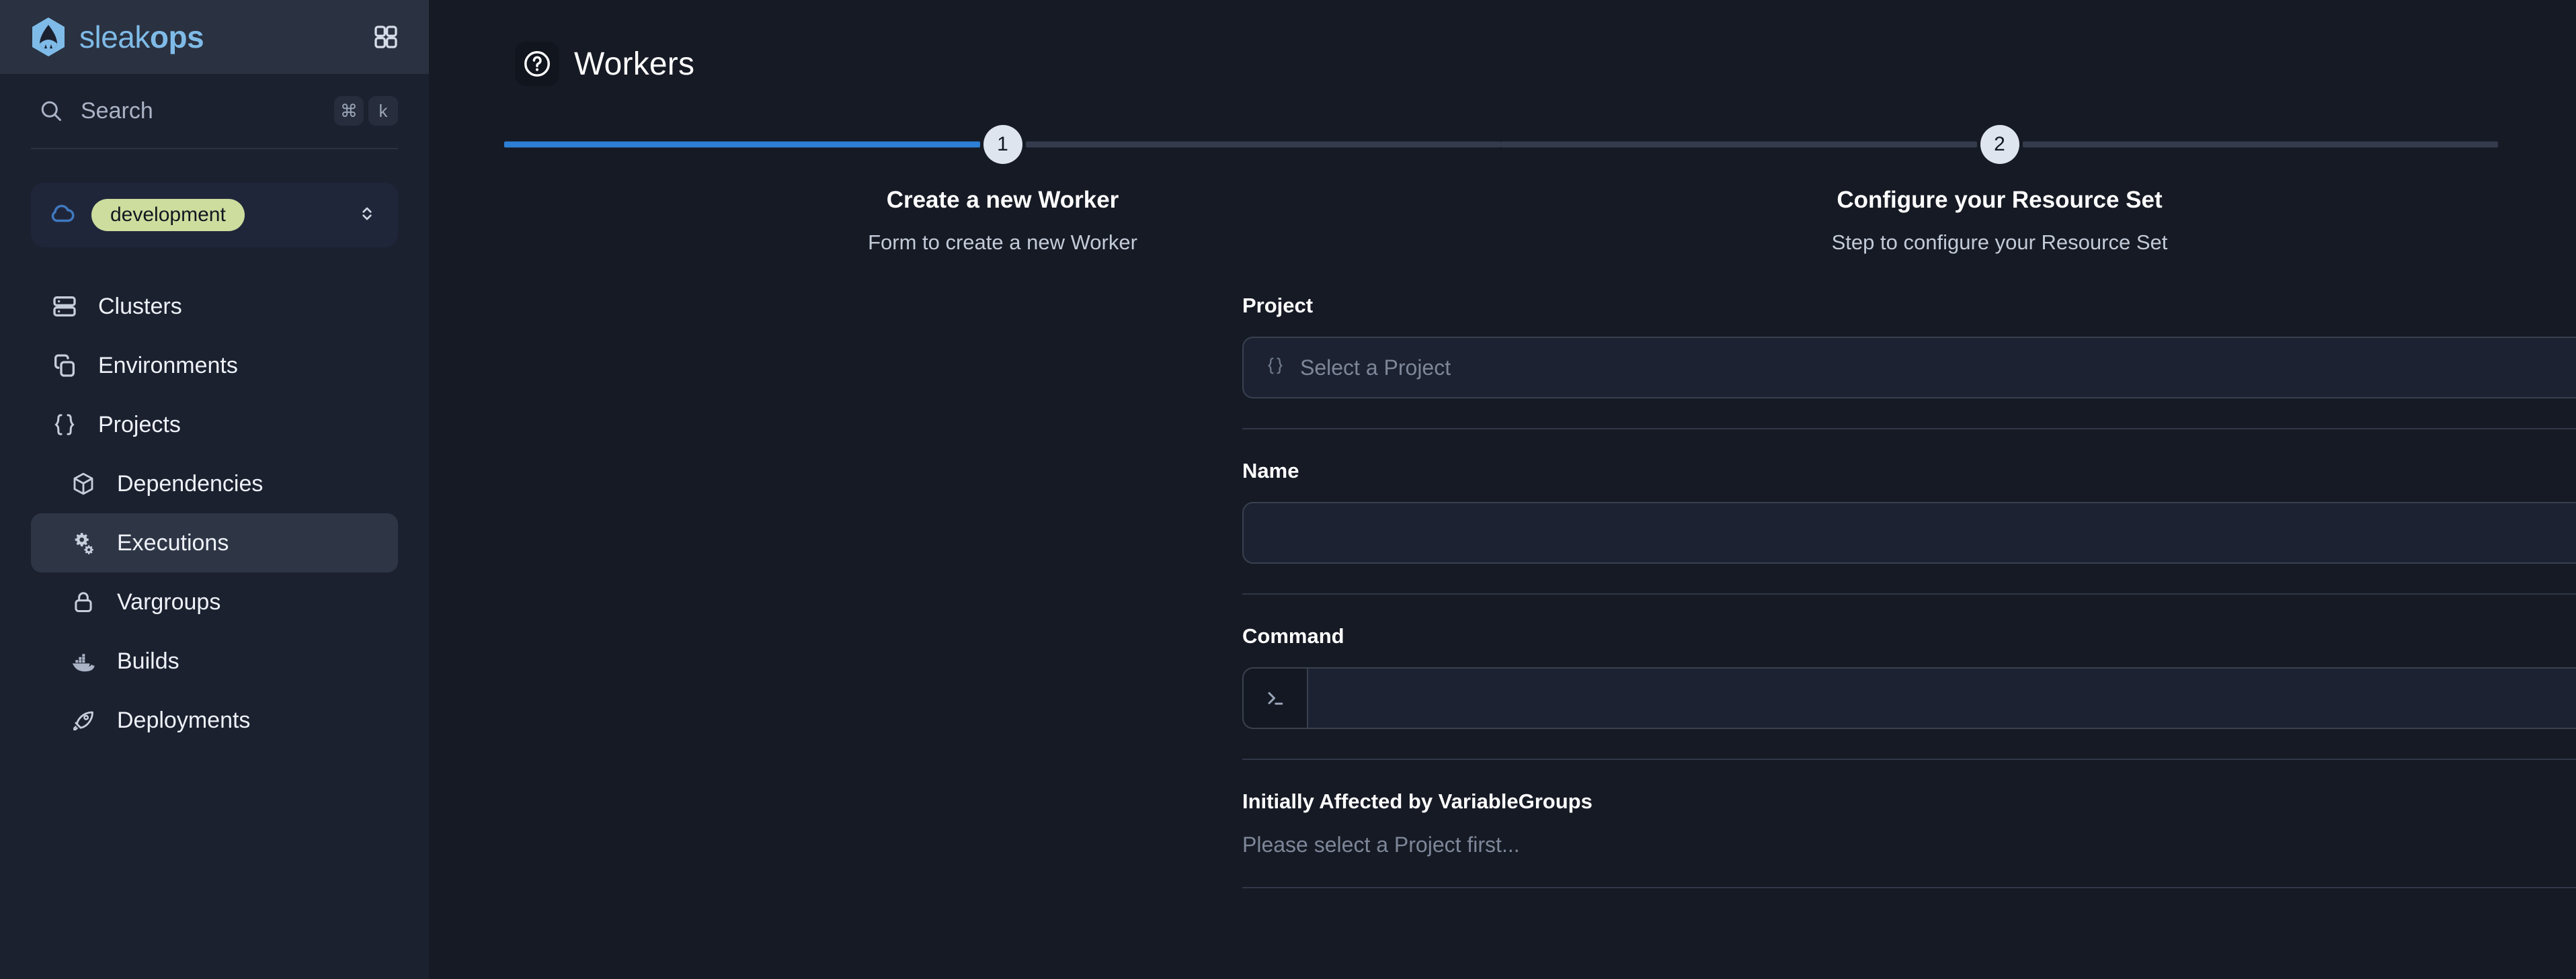  Describe the element at coordinates (148, 661) in the screenshot. I see `sidebar-item-label: Builds` at that location.